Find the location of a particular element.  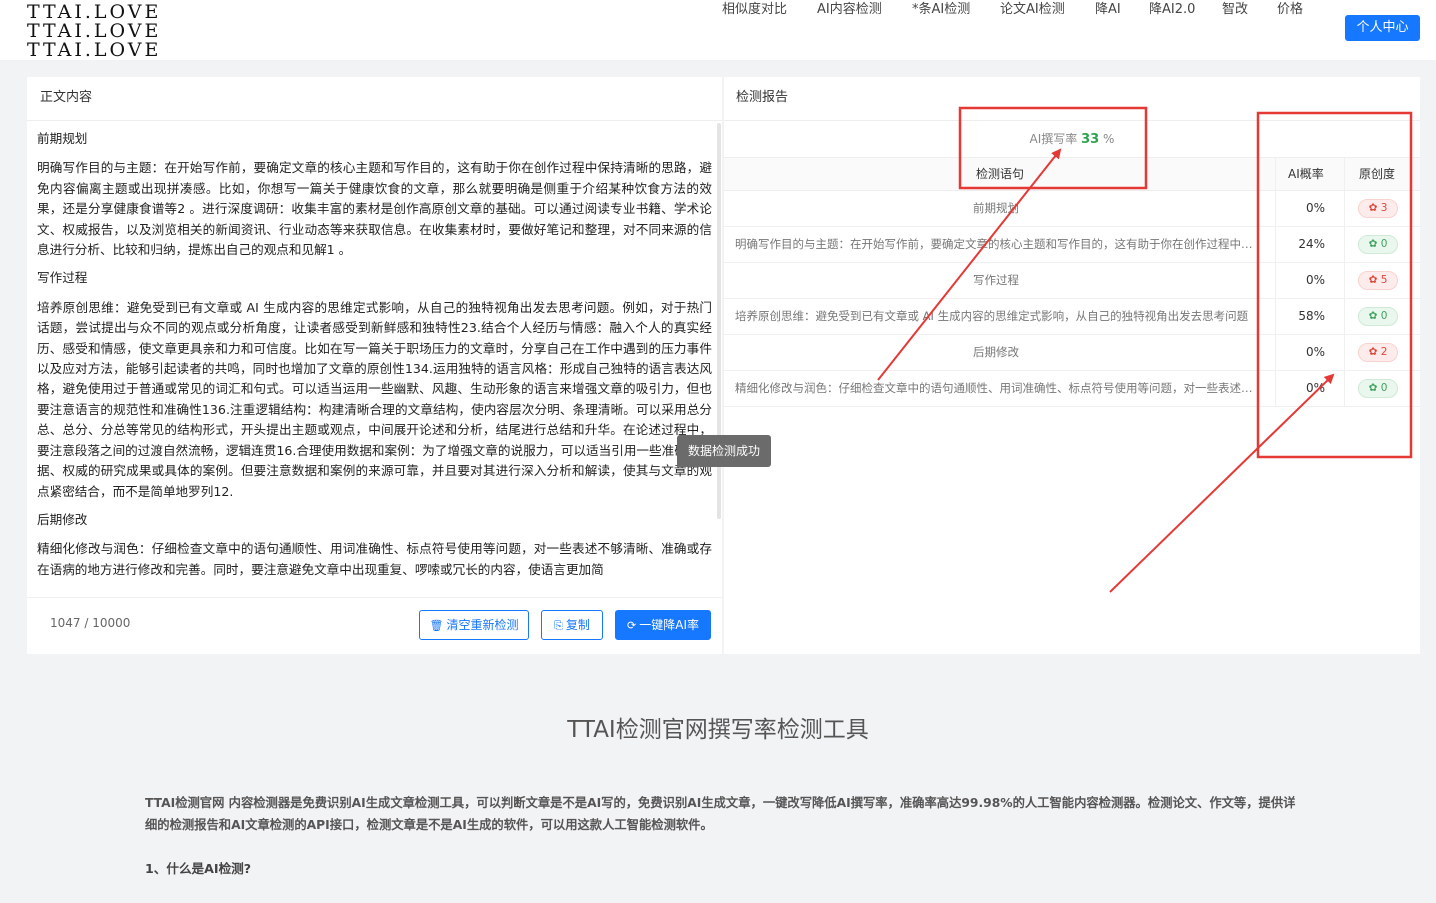

col-ai-prob: AI概率 is located at coordinates (1306, 174).